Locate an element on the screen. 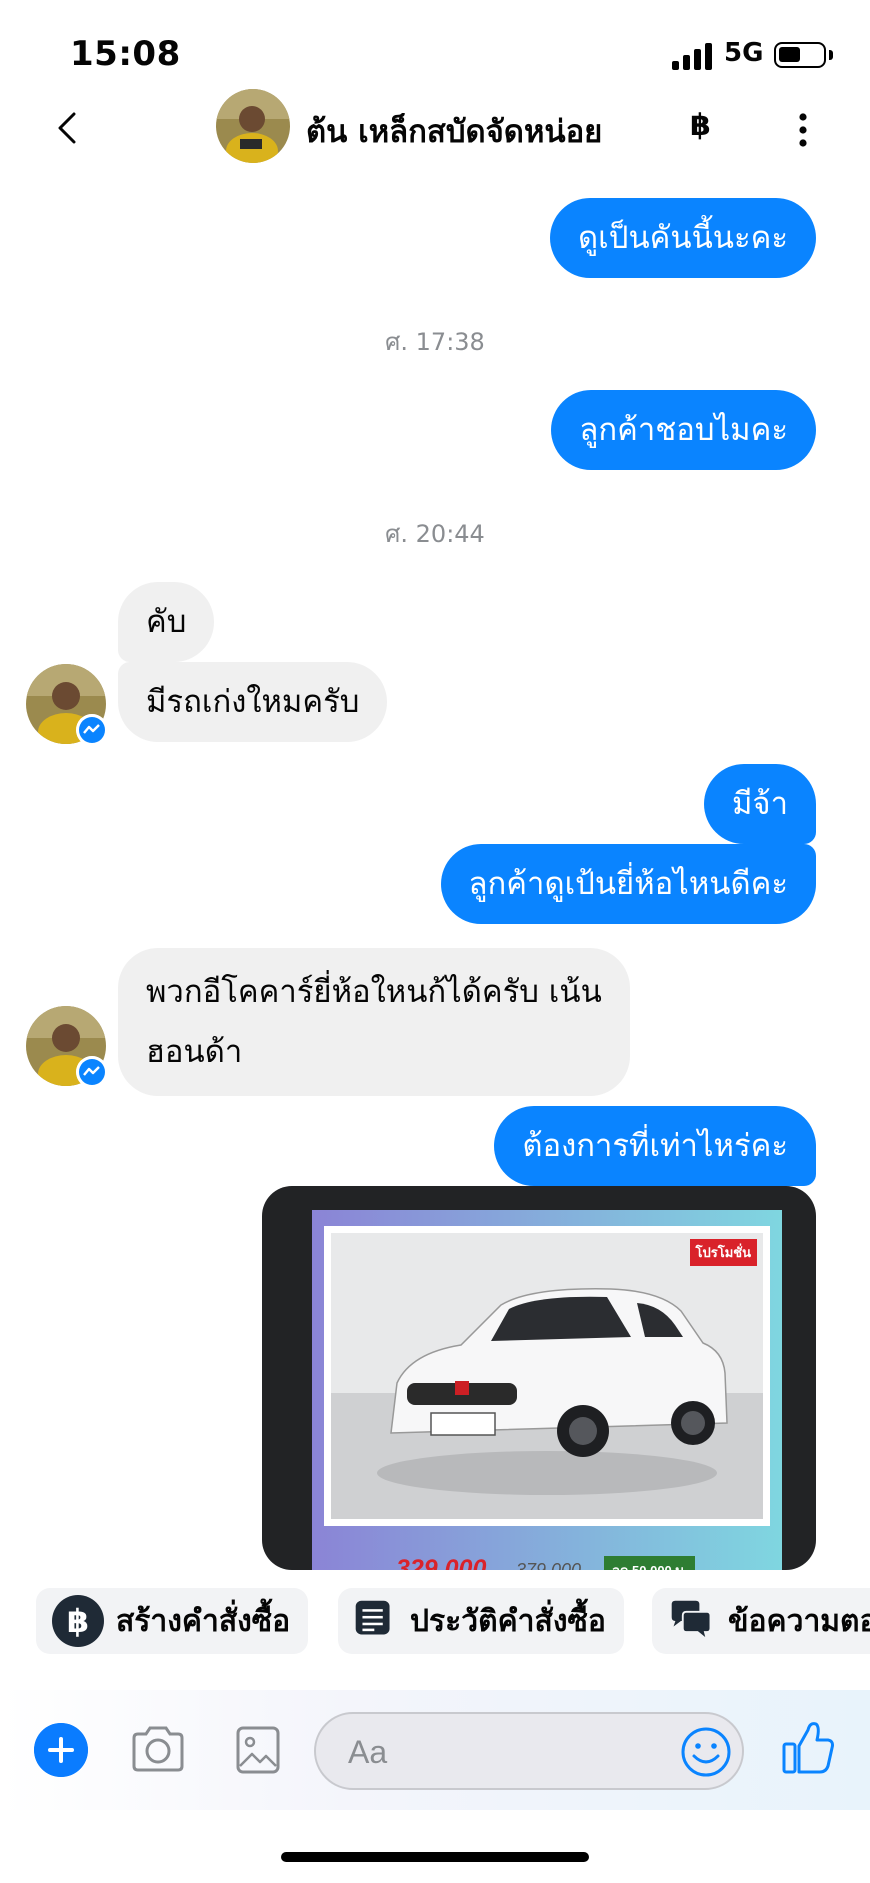  product-image-message: โปรโมชั่น 329,000 379,000 ลด 50,000 บ. is located at coordinates (539, 1378).